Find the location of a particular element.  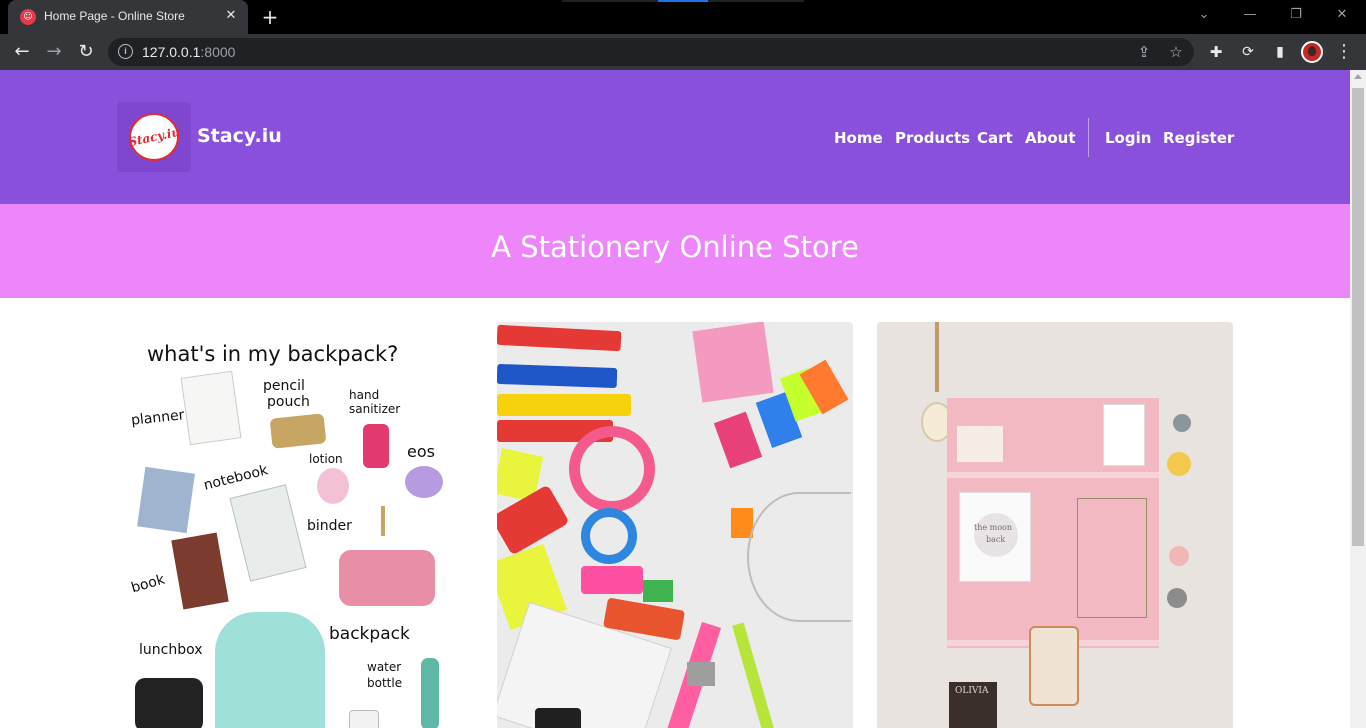

shelf-top is located at coordinates (1053, 475).